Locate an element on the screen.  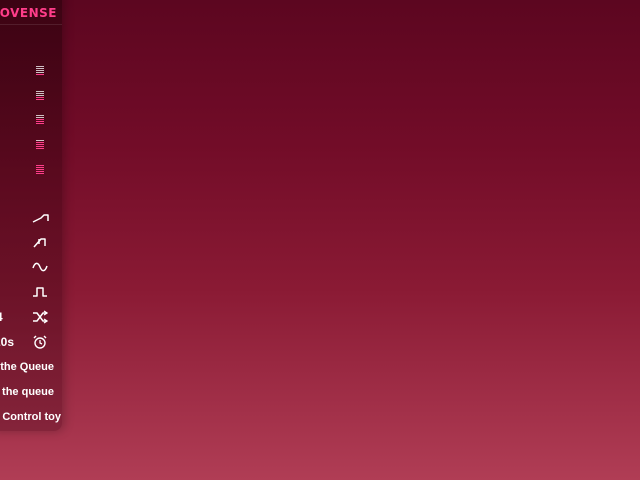
join-queue-button: the Queue is located at coordinates (27, 367).